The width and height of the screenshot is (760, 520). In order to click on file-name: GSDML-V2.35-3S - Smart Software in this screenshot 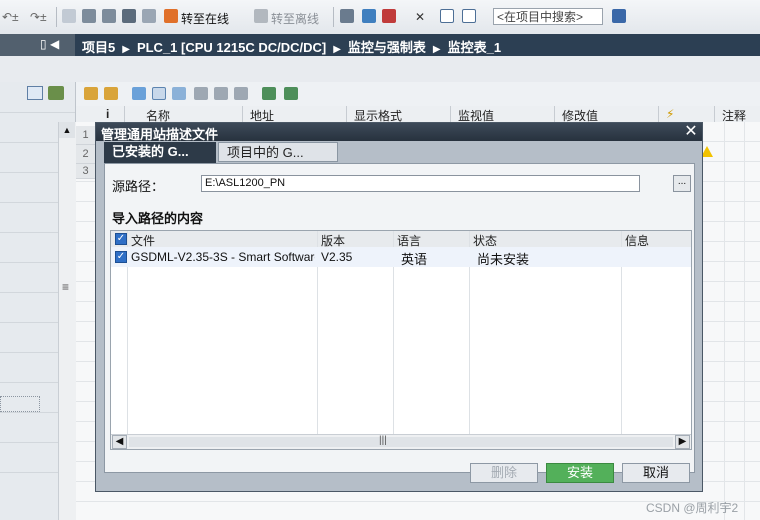, I will do `click(223, 257)`.